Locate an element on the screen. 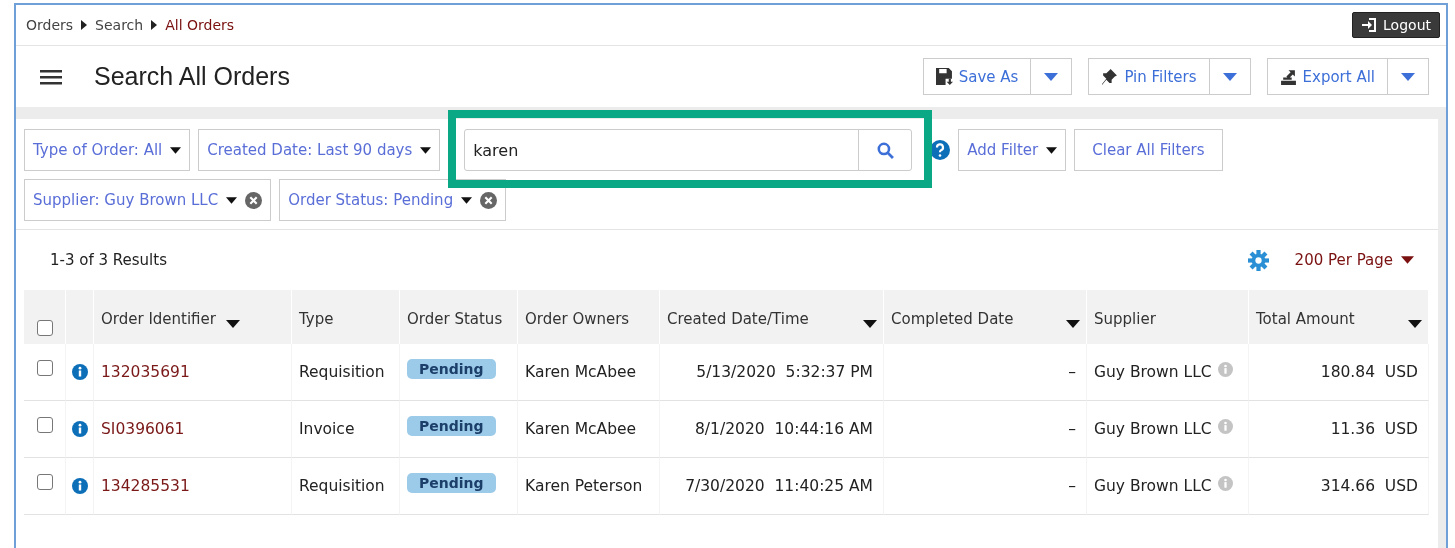 Image resolution: width=1455 pixels, height=548 pixels. owner-cell: Karen Peterson is located at coordinates (589, 486).